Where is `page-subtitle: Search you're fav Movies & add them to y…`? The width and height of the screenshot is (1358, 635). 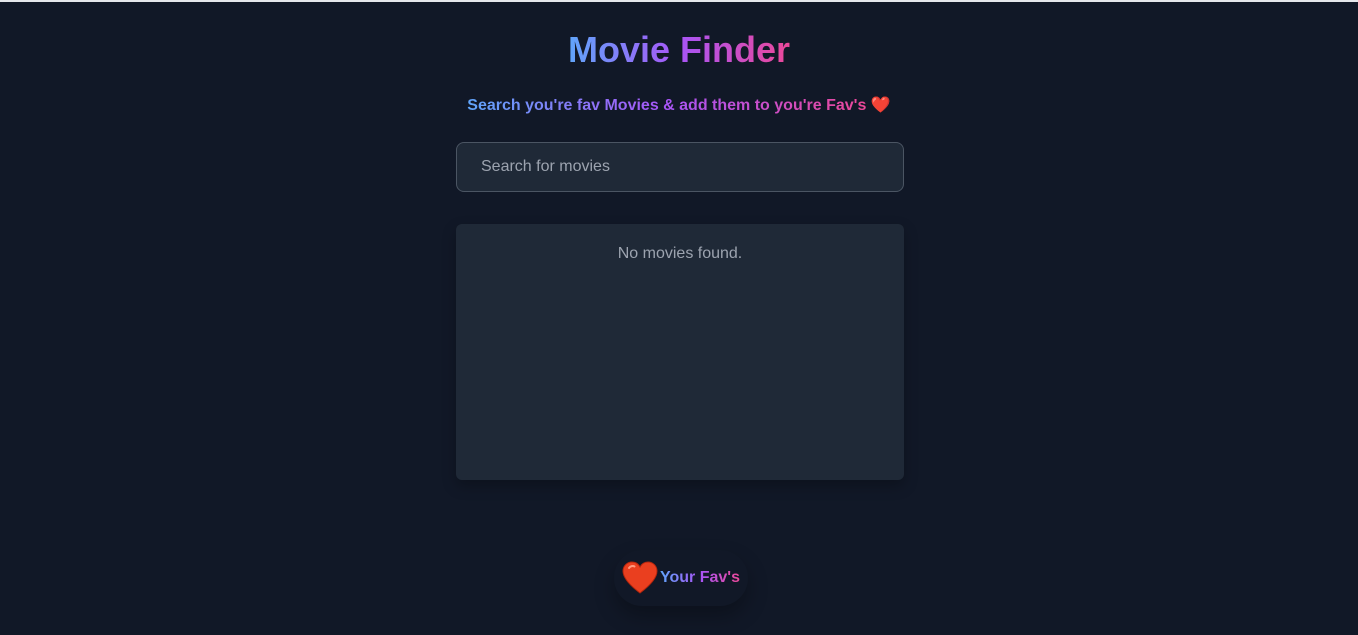
page-subtitle: Search you're fav Movies & add them to y… is located at coordinates (679, 106).